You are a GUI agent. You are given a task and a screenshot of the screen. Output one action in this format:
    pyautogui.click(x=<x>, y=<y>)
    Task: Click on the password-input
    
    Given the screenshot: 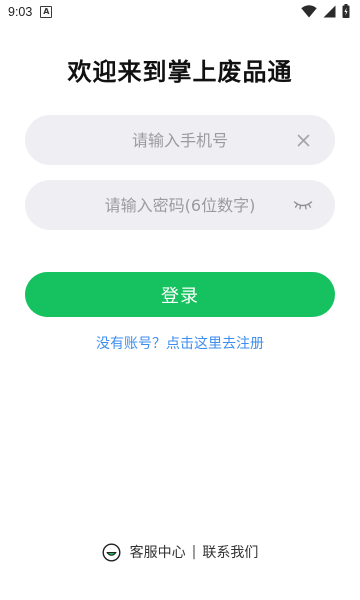 What is the action you would take?
    pyautogui.click(x=180, y=205)
    